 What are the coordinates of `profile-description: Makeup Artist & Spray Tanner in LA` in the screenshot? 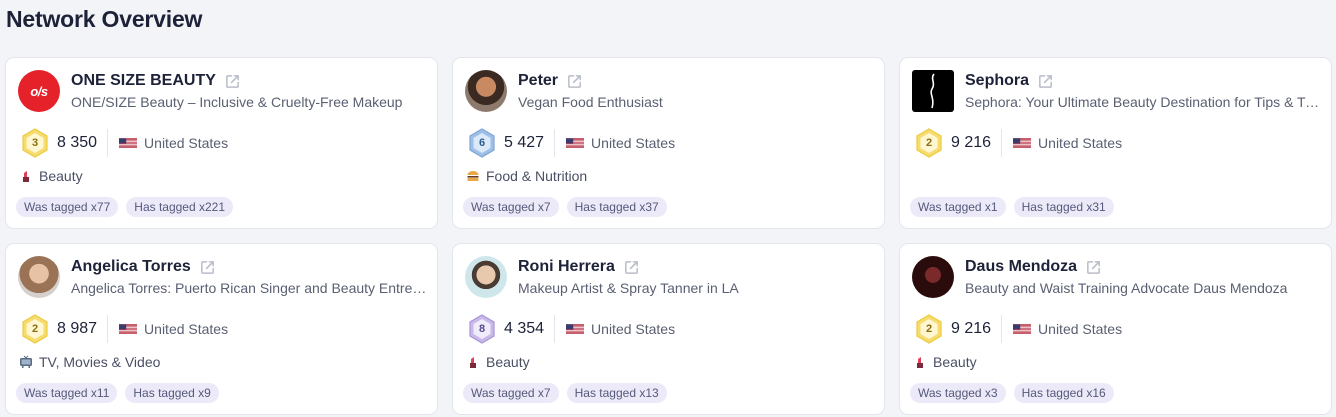 It's located at (628, 288).